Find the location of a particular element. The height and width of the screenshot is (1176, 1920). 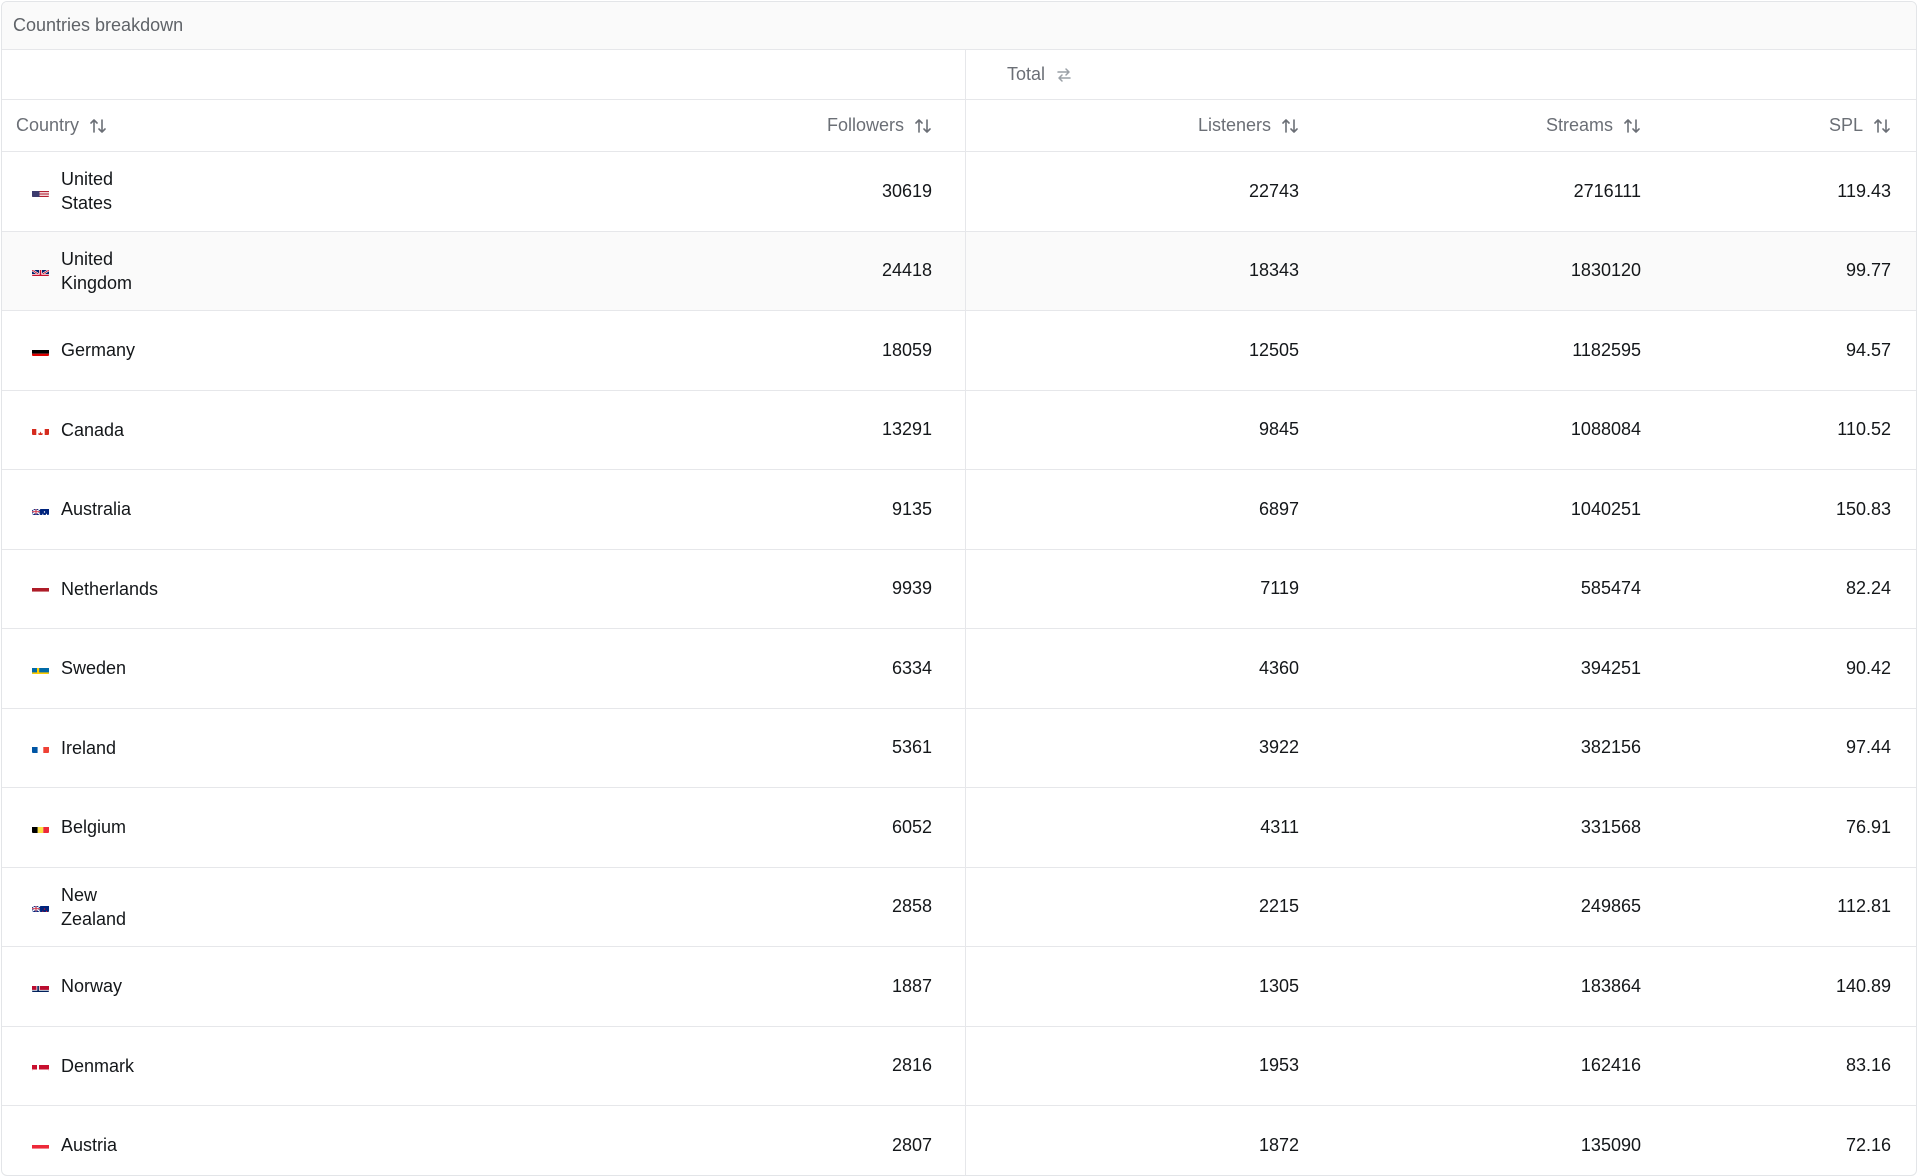

streams-cell: 1830120 is located at coordinates (1605, 270).